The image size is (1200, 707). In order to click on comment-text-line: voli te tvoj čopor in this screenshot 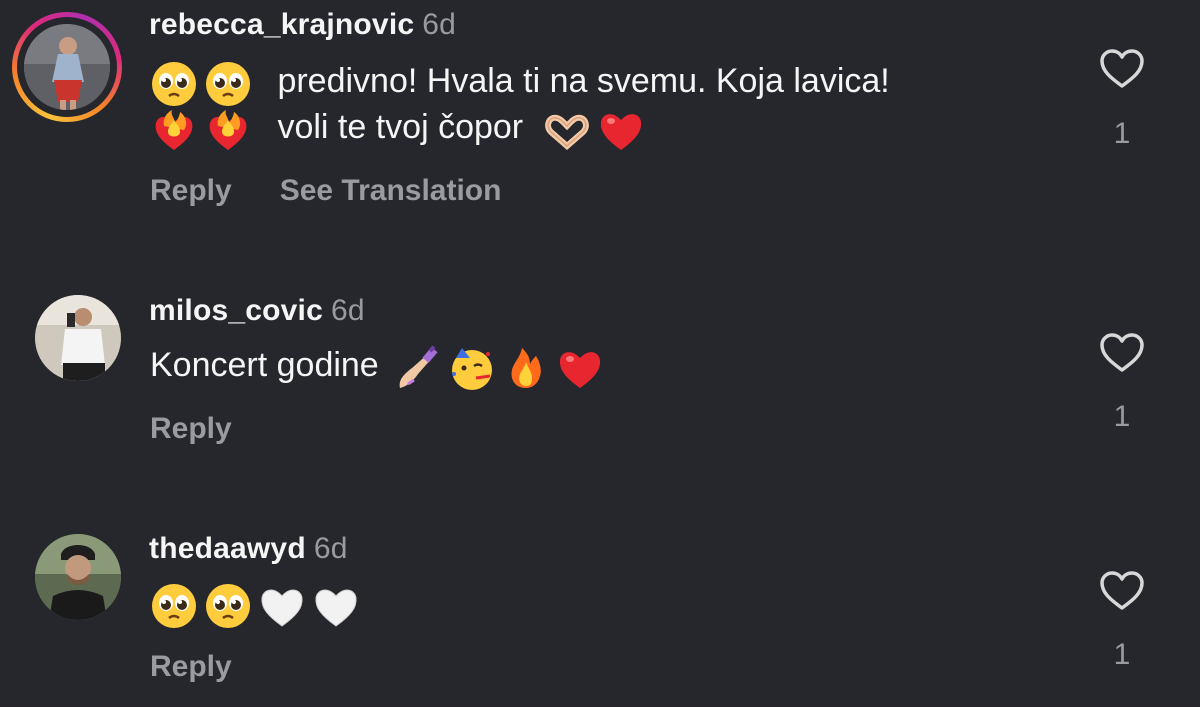, I will do `click(400, 129)`.